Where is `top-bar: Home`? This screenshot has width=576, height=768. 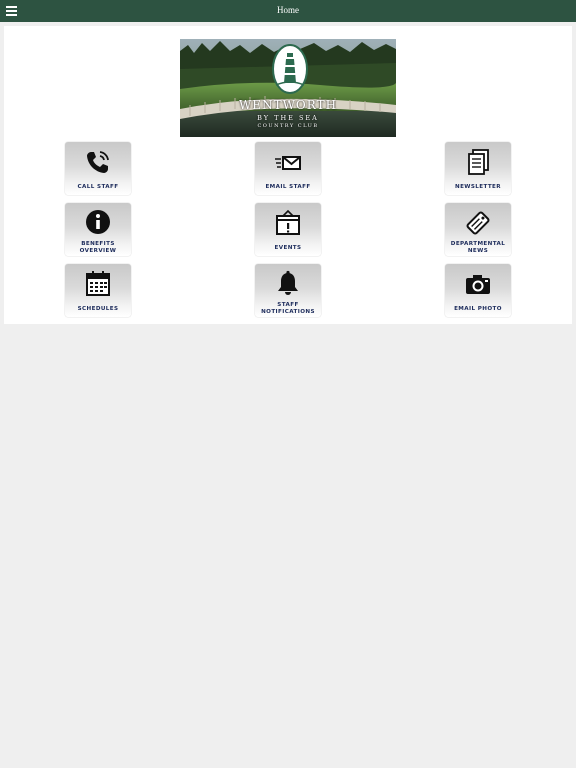 top-bar: Home is located at coordinates (288, 11).